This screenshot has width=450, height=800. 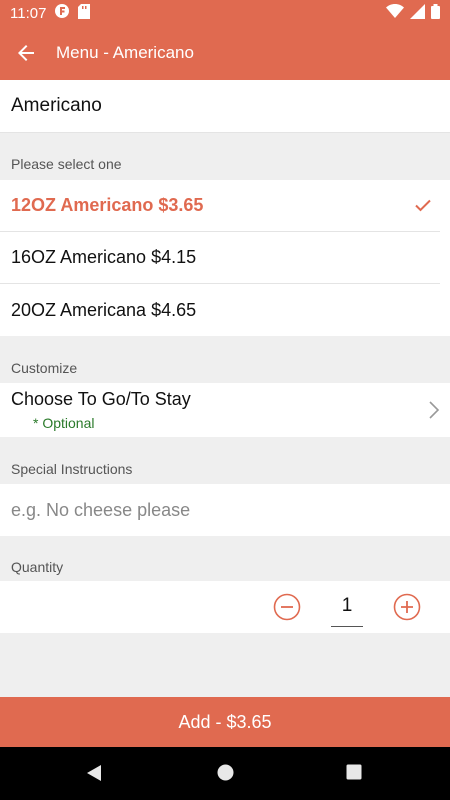 I want to click on back-button, so click(x=26, y=53).